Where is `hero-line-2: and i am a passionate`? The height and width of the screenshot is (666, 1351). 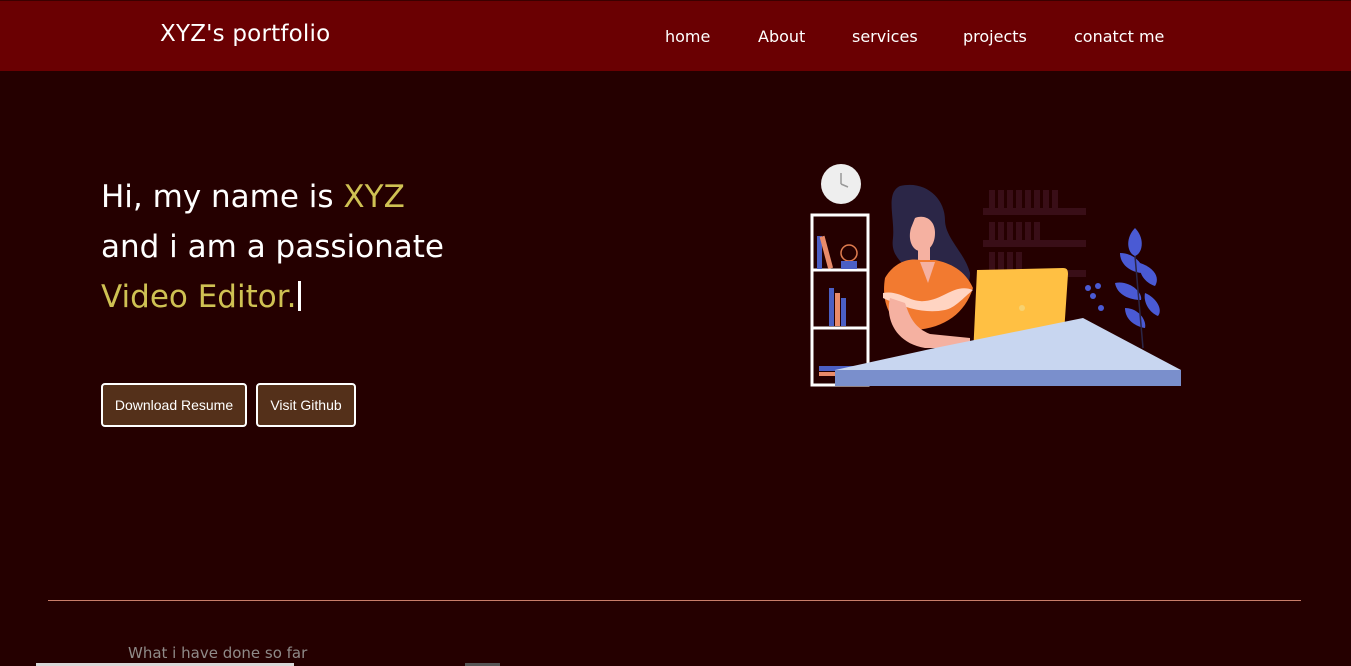 hero-line-2: and i am a passionate is located at coordinates (272, 247).